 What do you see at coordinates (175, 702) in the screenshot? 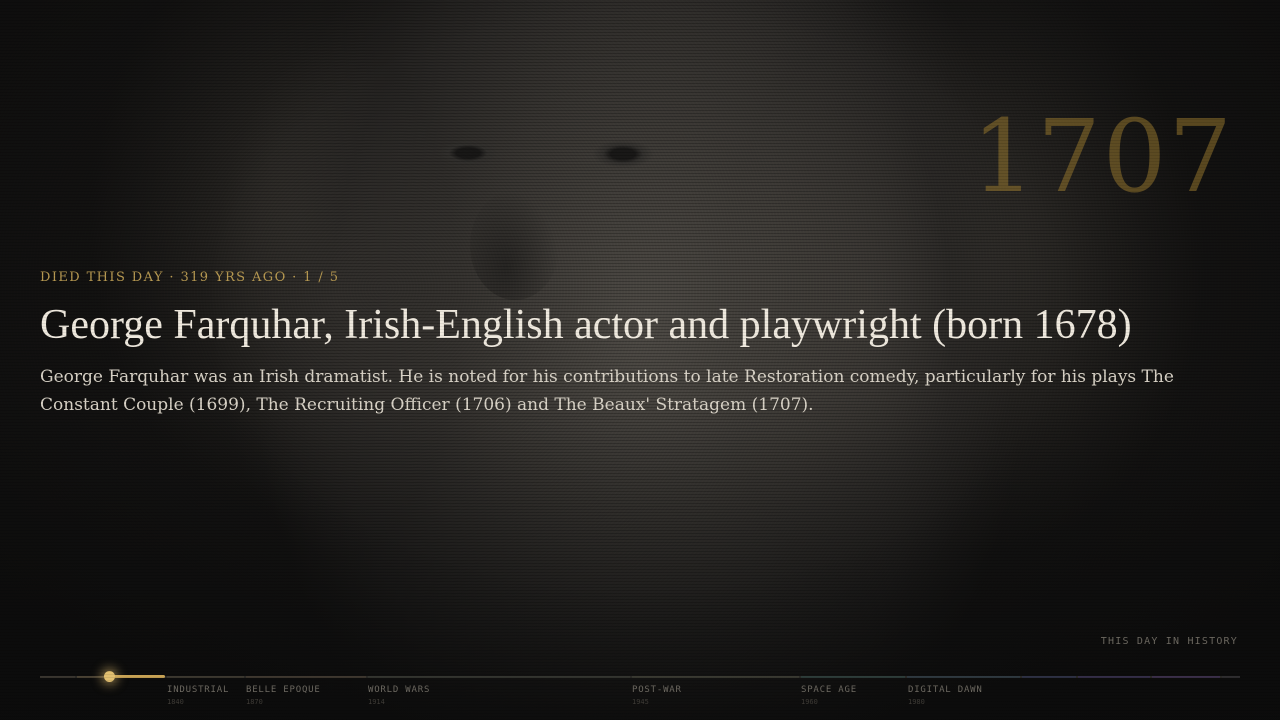
I see `era-year: 1840` at bounding box center [175, 702].